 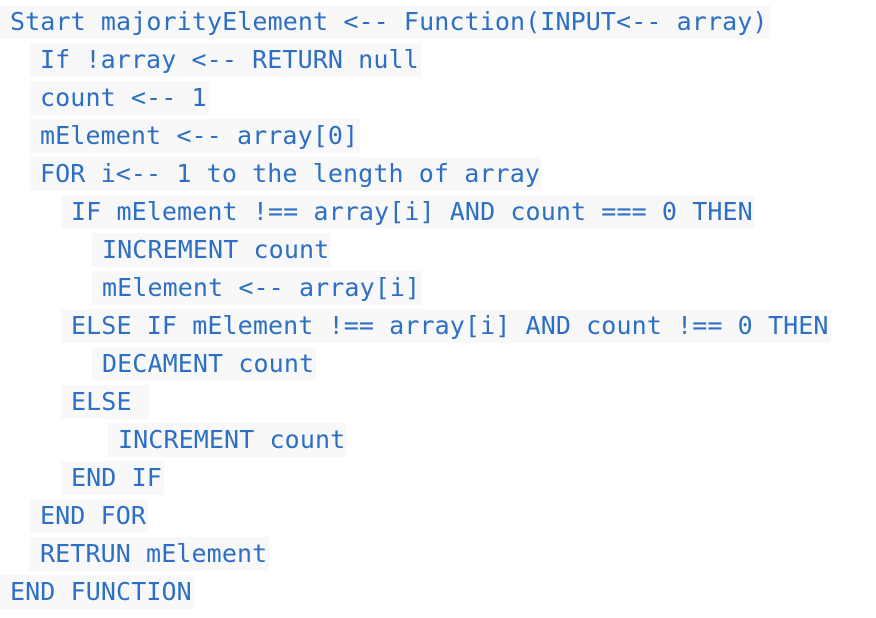 I want to click on code-line-text: END IF, so click(x=112, y=478).